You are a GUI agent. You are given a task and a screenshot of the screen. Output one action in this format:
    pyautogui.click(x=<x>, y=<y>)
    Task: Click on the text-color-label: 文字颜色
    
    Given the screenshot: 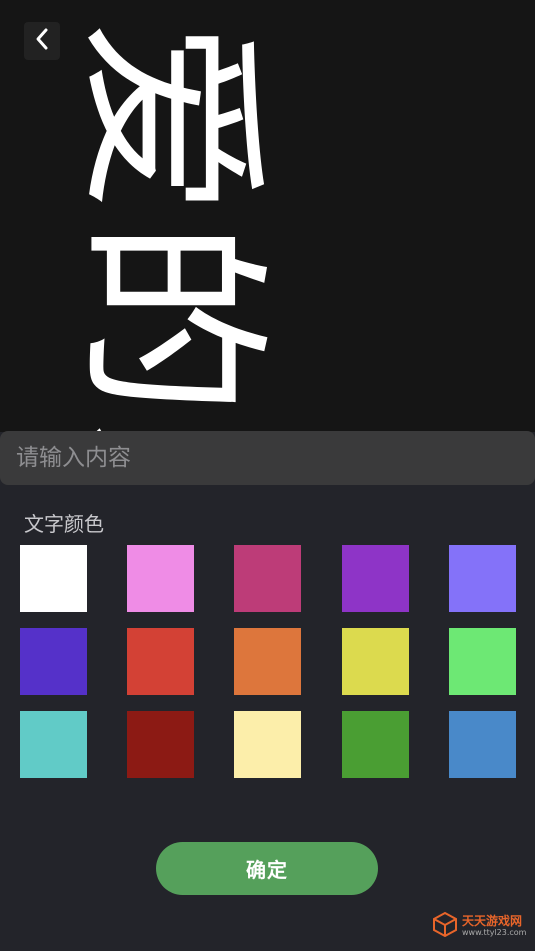 What is the action you would take?
    pyautogui.click(x=64, y=524)
    